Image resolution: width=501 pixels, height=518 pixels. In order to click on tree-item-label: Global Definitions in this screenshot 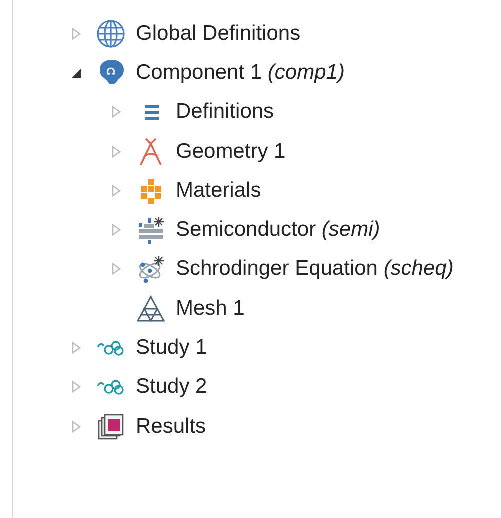, I will do `click(218, 34)`.